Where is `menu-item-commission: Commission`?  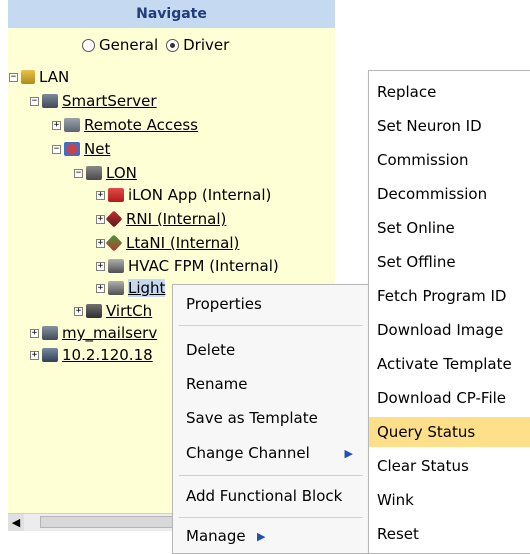 menu-item-commission: Commission is located at coordinates (449, 162).